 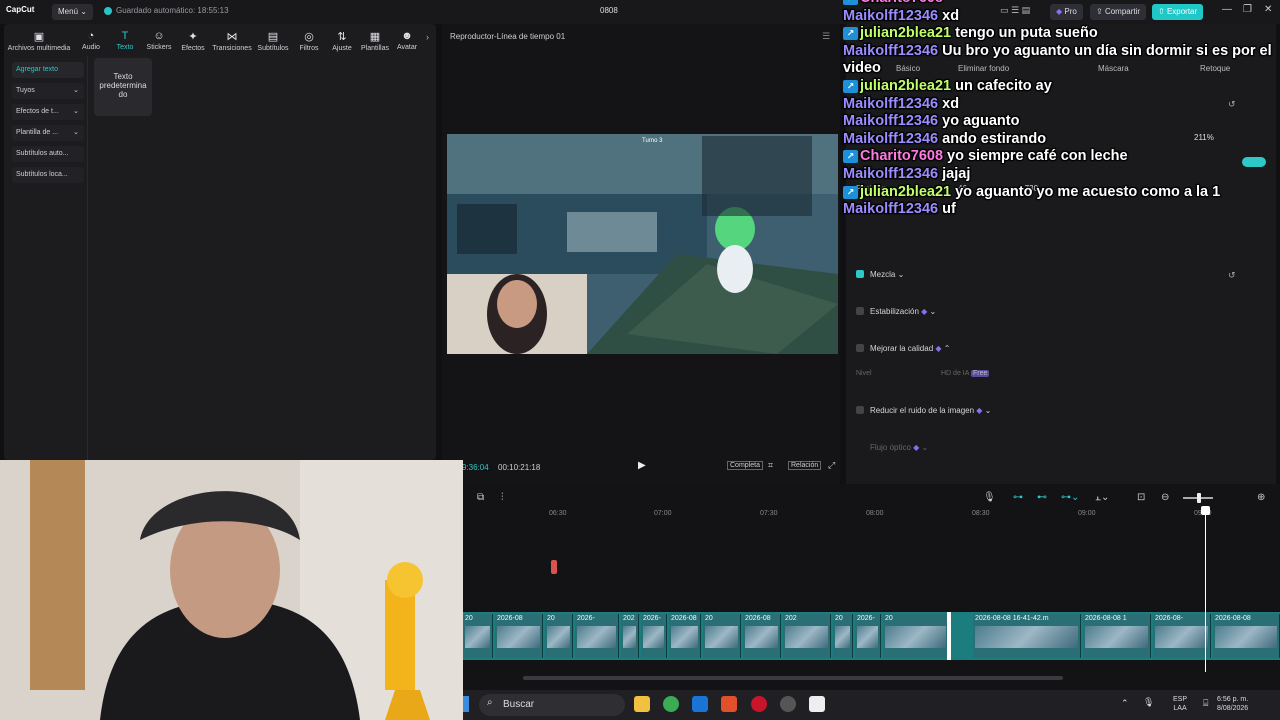 I want to click on zoom-slider-handle, so click(x=1199, y=498).